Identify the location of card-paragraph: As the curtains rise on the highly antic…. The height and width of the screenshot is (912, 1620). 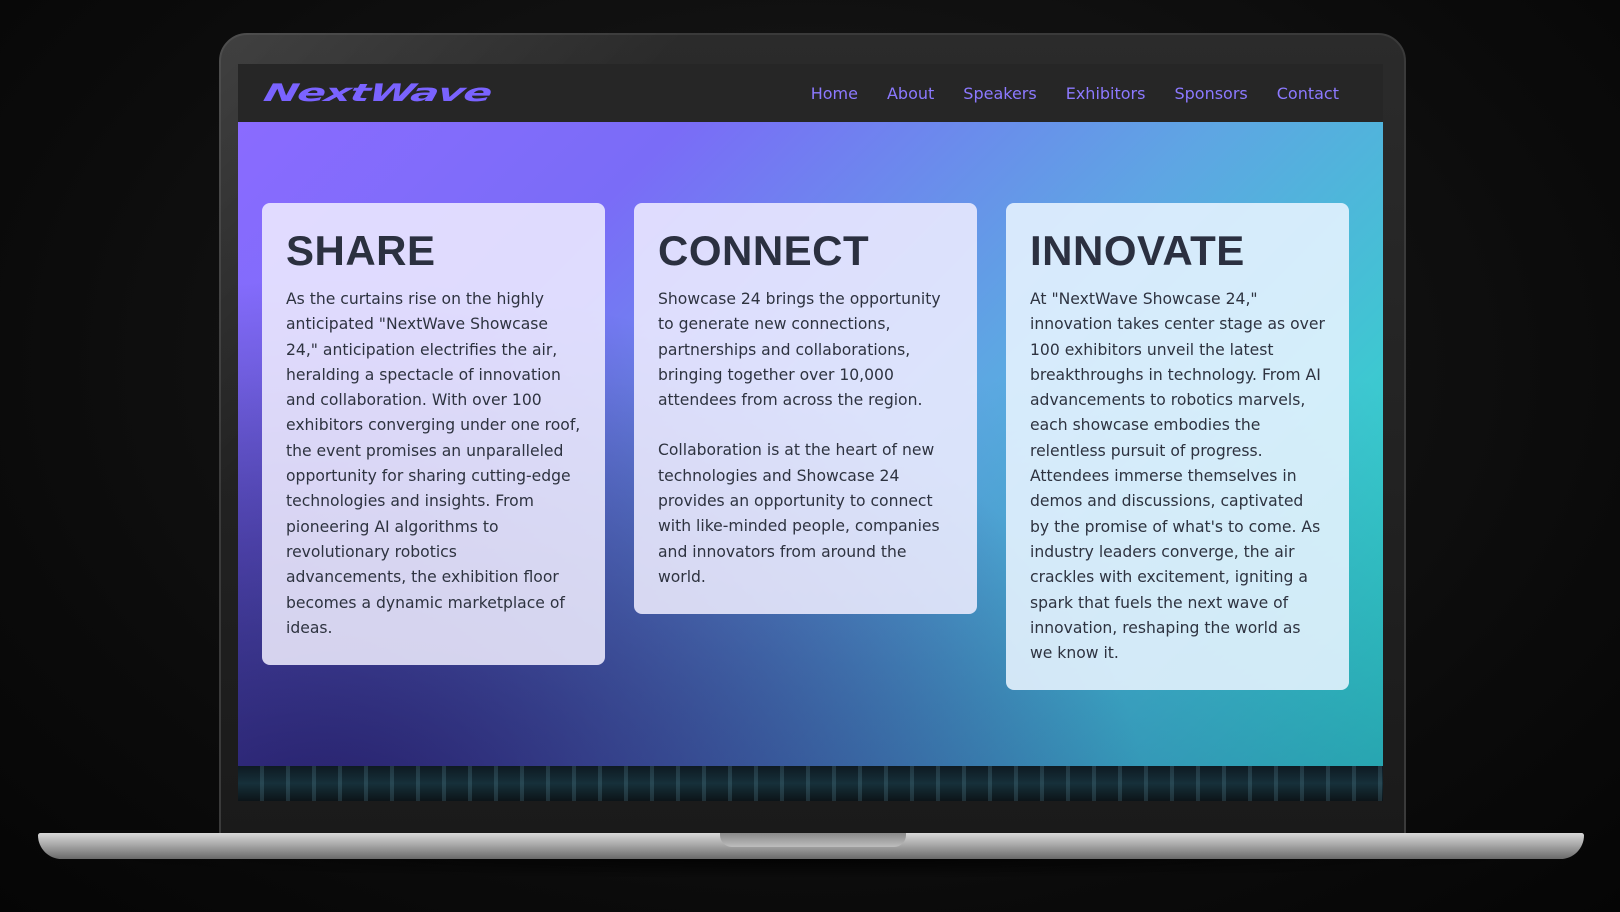
(433, 463).